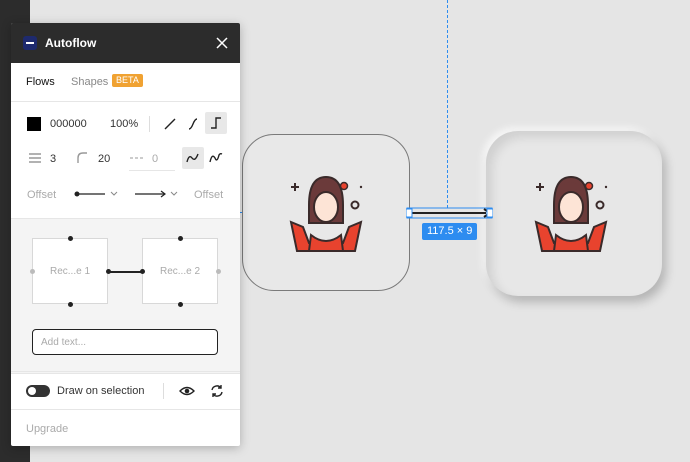 This screenshot has height=462, width=690. I want to click on preview-node-a-label: Rec...e 1, so click(70, 271).